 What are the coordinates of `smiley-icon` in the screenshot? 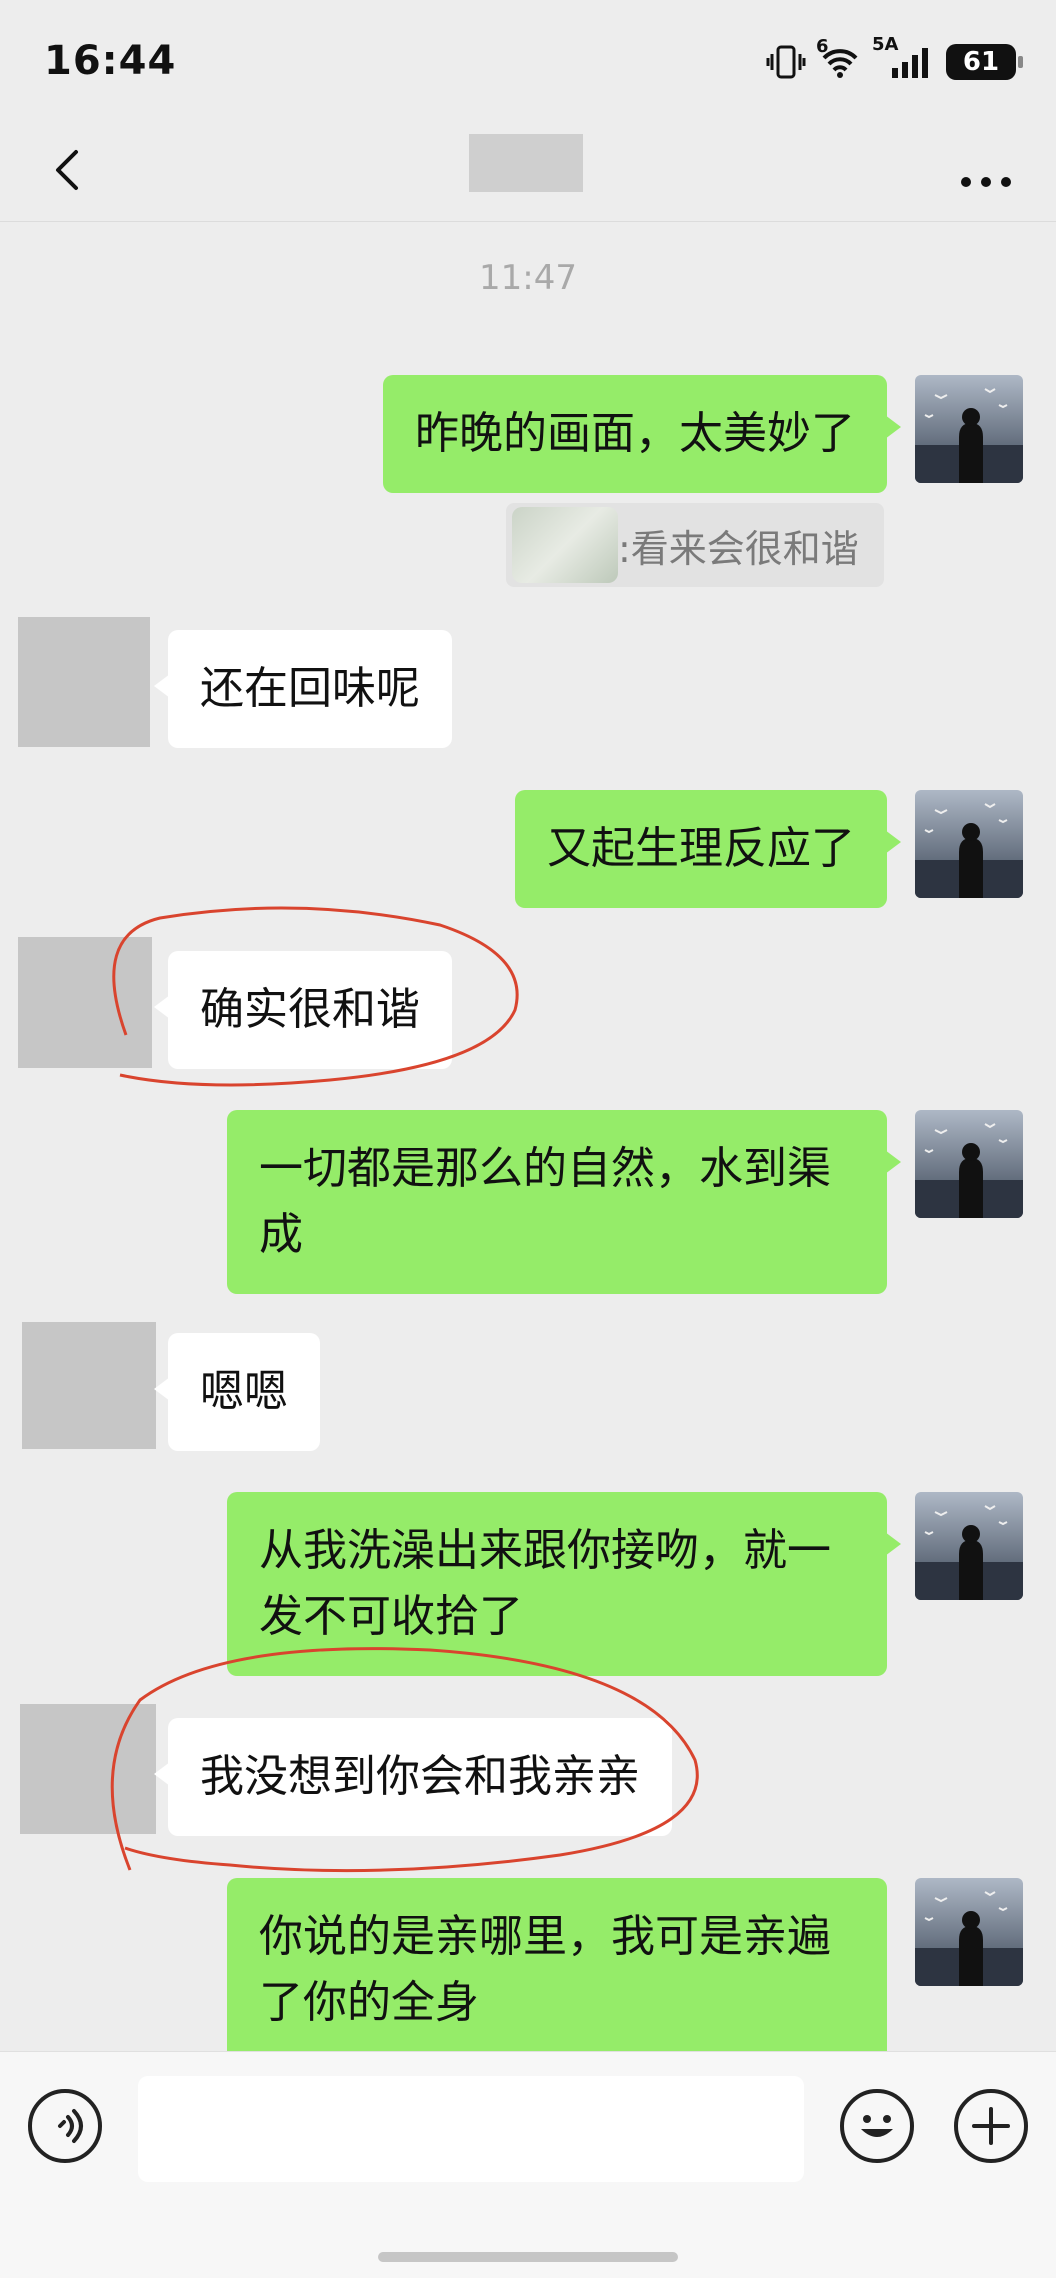 It's located at (877, 2126).